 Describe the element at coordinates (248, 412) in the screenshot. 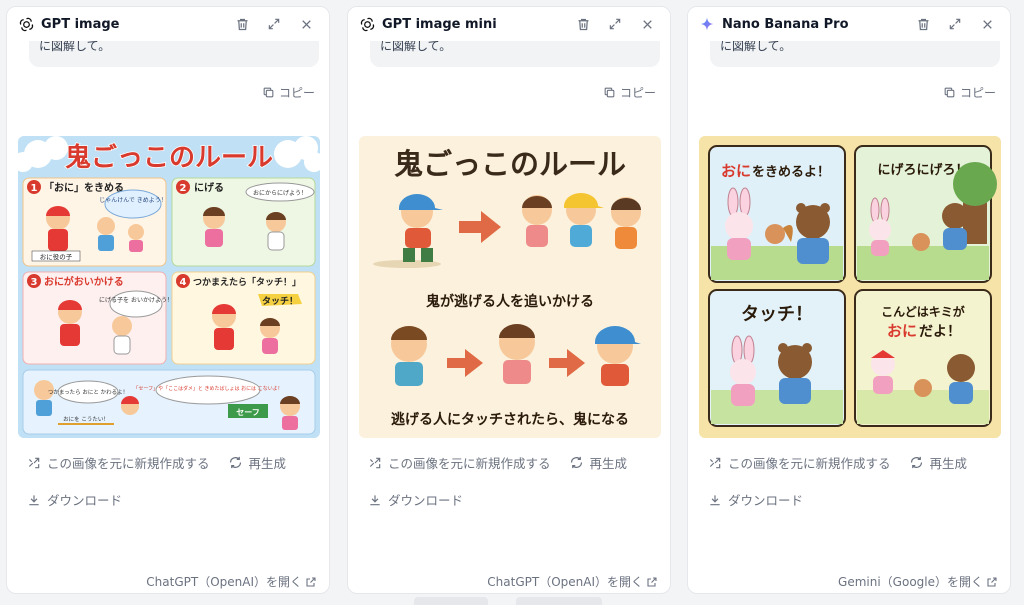

I see `safe-sign: セーフ` at that location.